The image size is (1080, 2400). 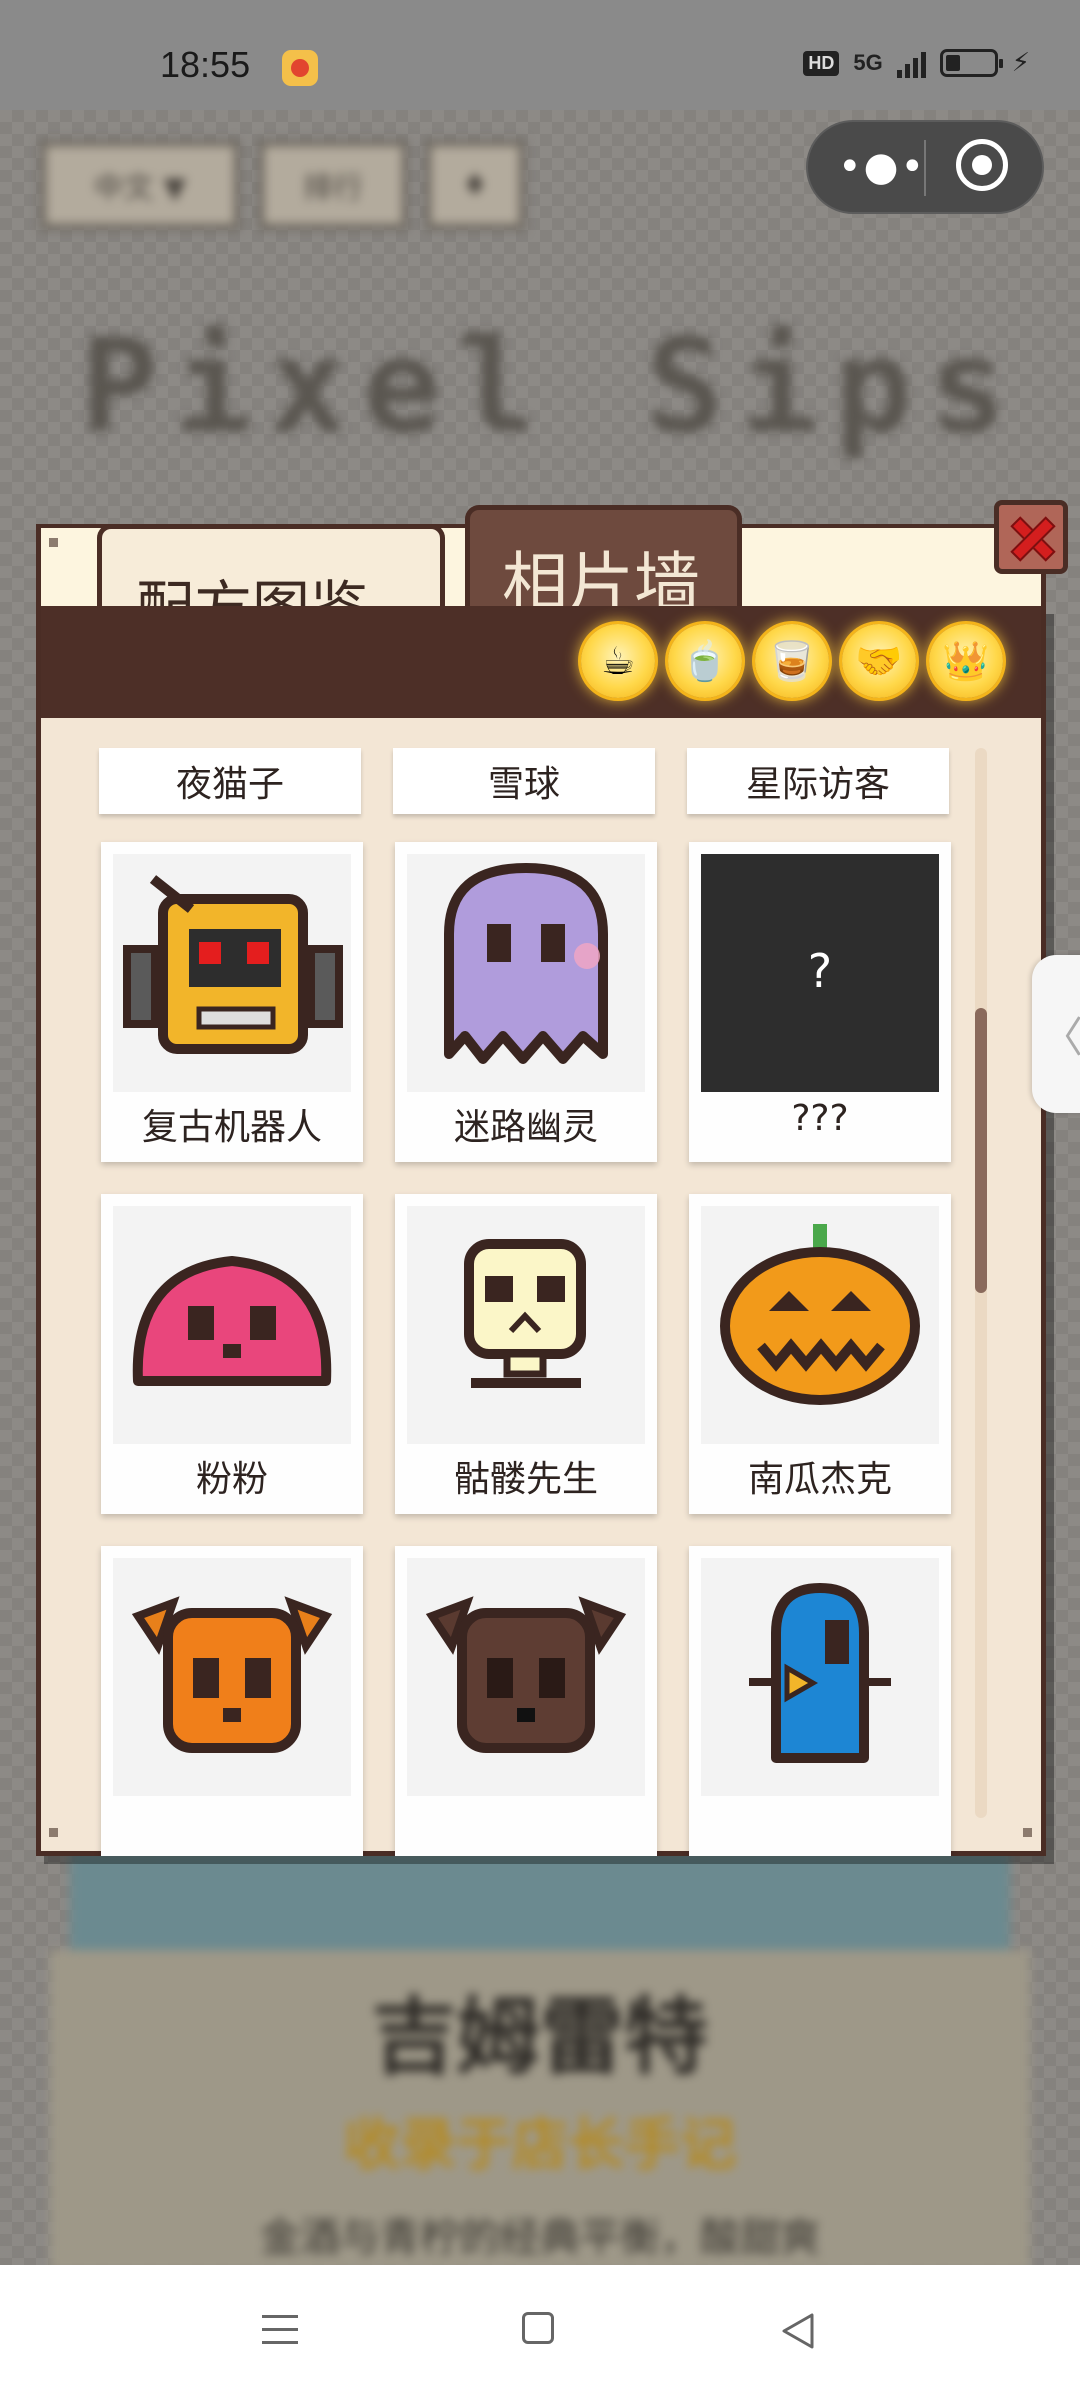 I want to click on photo-card: 迷路幽灵, so click(x=526, y=1002).